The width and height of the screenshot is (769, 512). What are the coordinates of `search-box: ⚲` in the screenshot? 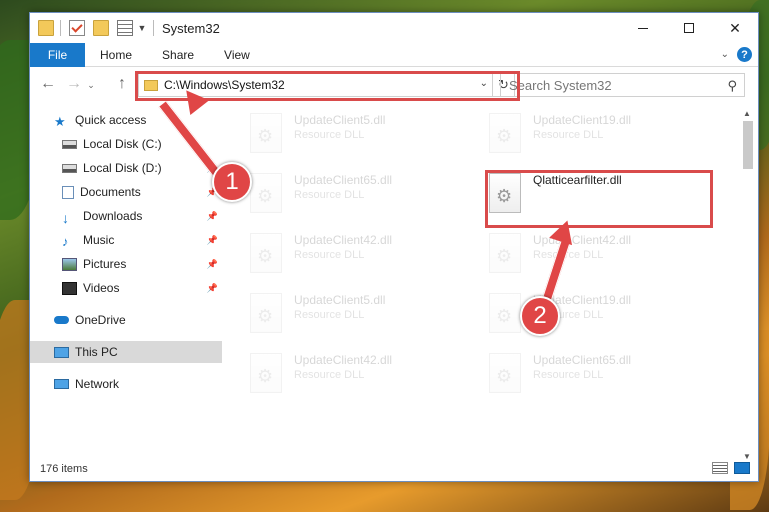 It's located at (622, 85).